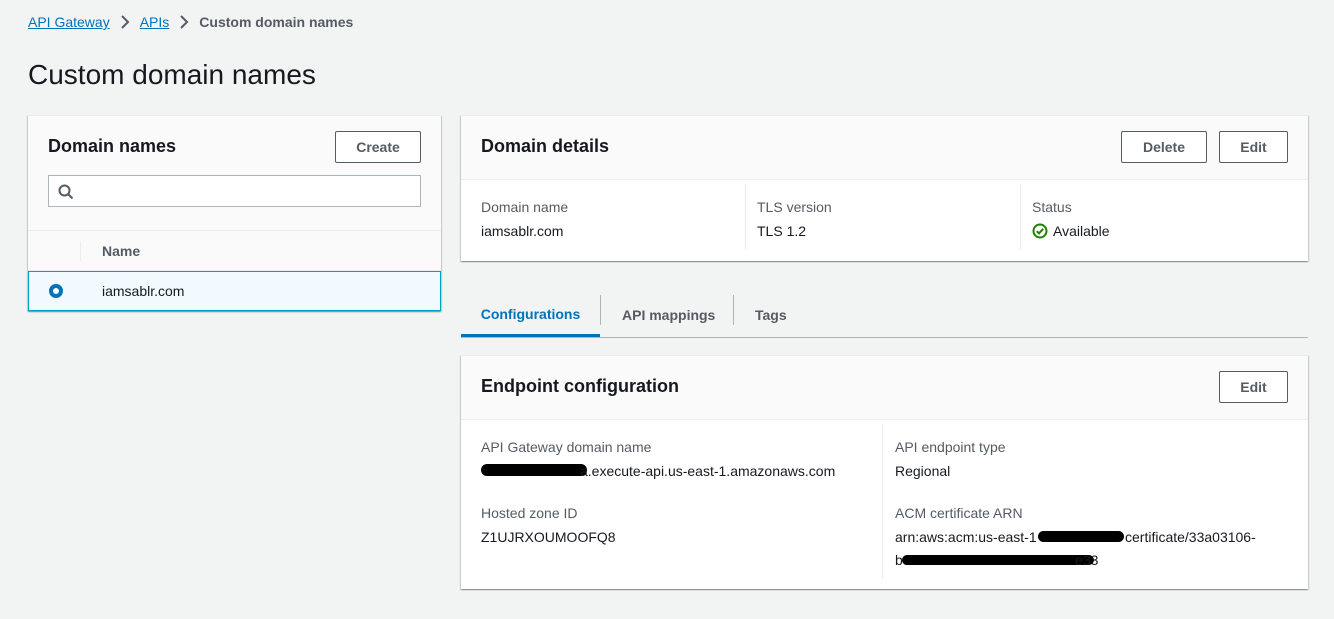  I want to click on endpoint-configuration-header: Endpoint configuration Edit, so click(884, 388).